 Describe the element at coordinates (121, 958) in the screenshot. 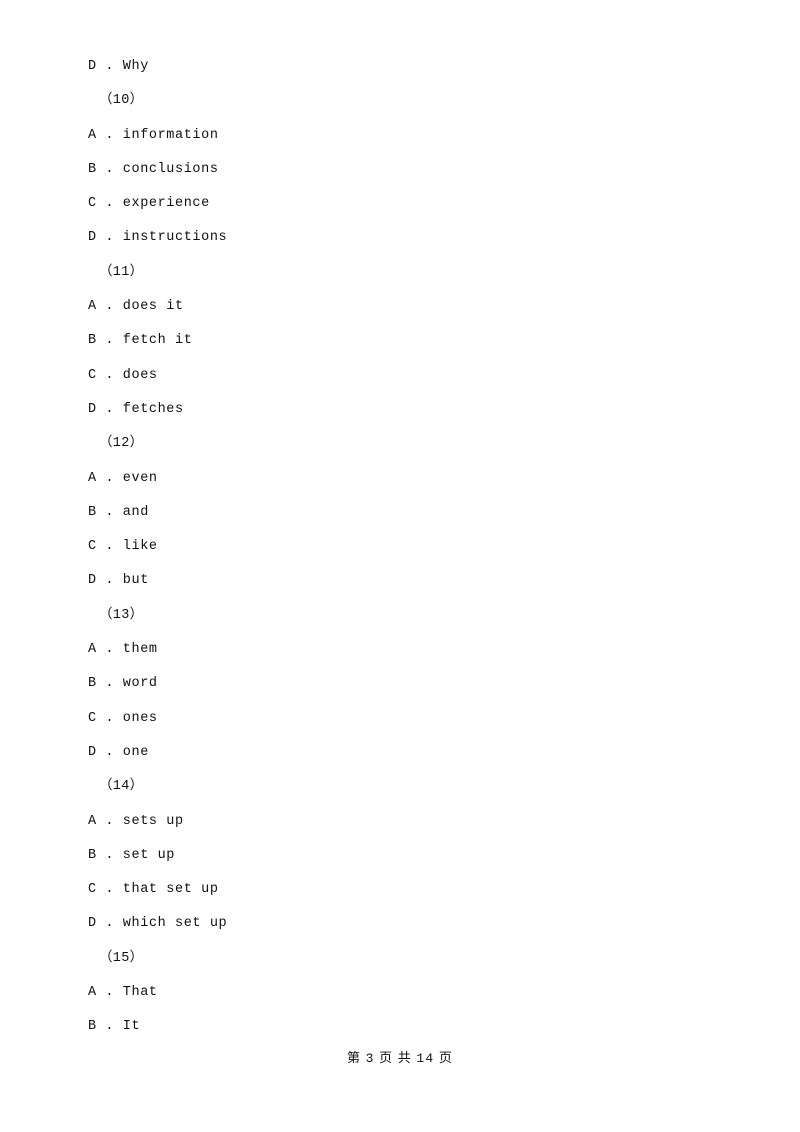

I see `question-number: （15）` at that location.